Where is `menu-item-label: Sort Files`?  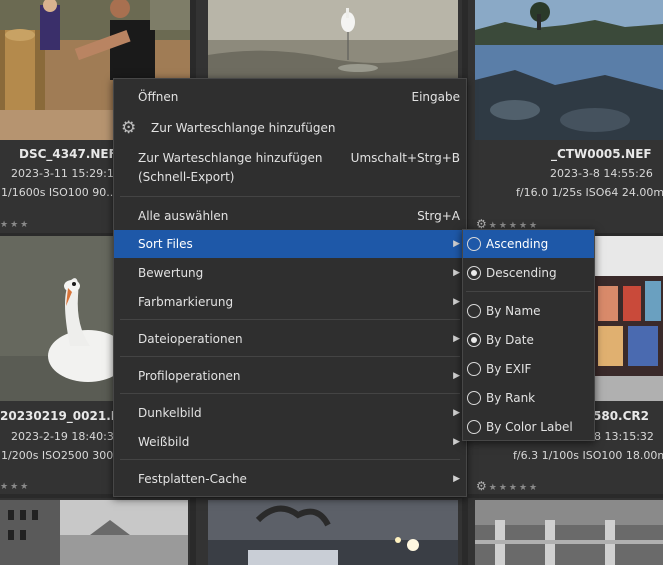
menu-item-label: Sort Files is located at coordinates (165, 244).